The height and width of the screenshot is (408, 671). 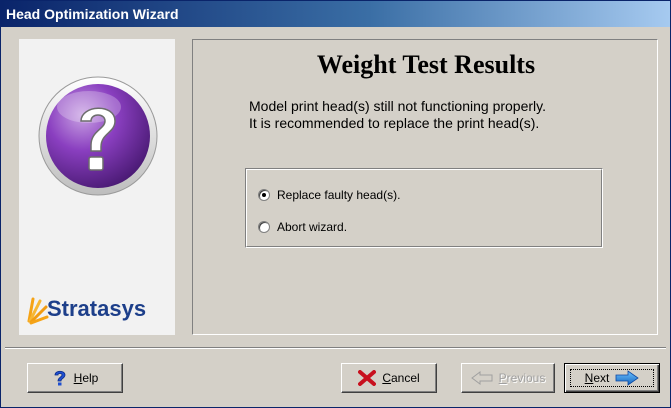 What do you see at coordinates (335, 348) in the screenshot?
I see `separator` at bounding box center [335, 348].